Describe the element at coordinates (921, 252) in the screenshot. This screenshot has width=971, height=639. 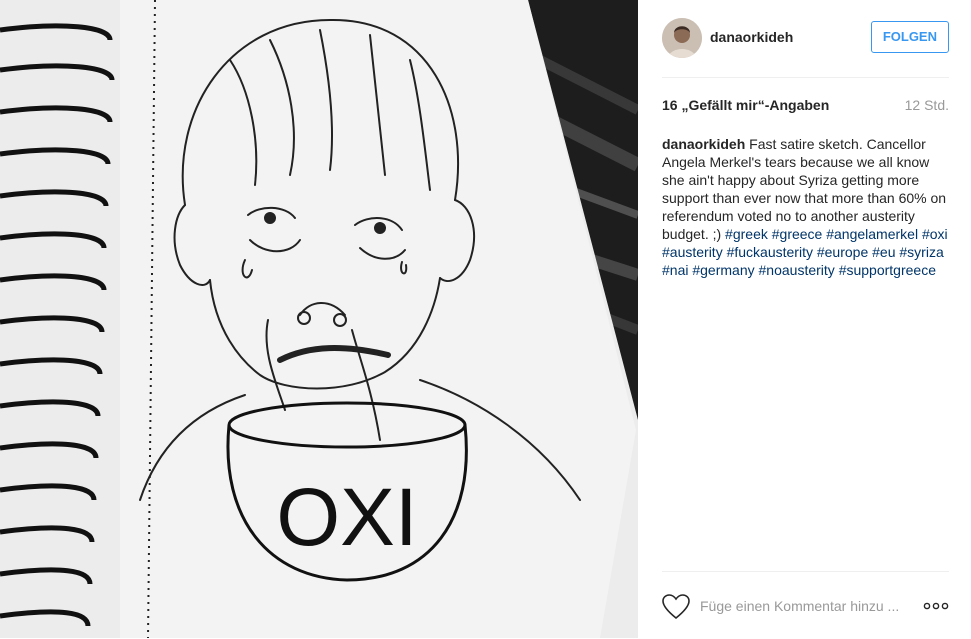
I see `hashtag-link: #syriza` at that location.